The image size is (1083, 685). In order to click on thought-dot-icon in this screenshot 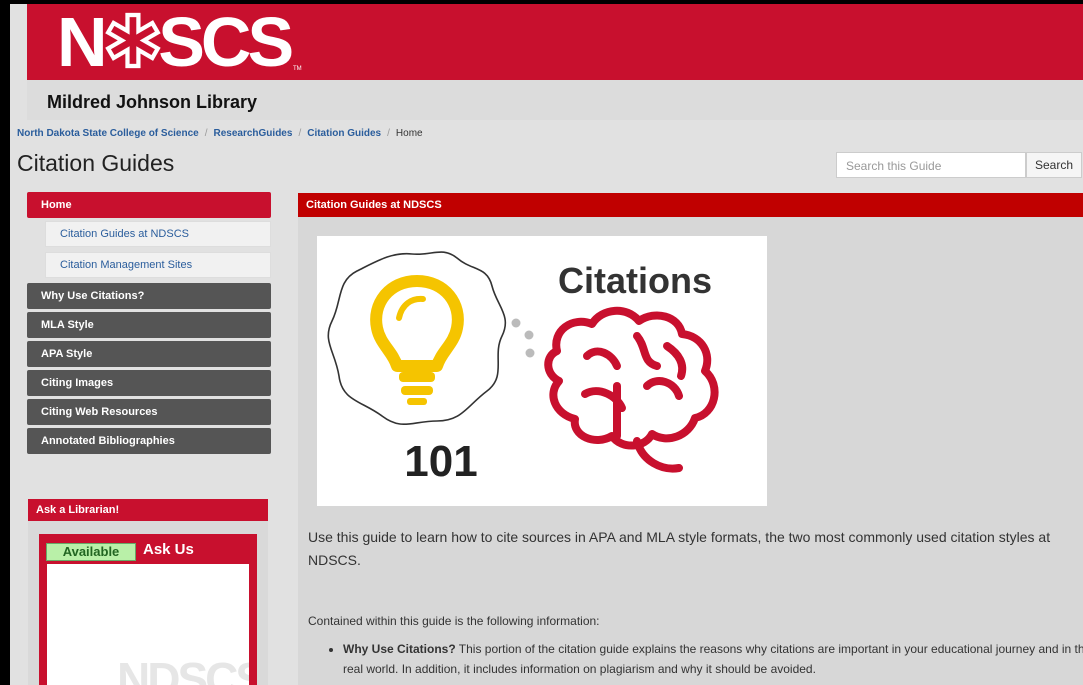, I will do `click(516, 323)`.